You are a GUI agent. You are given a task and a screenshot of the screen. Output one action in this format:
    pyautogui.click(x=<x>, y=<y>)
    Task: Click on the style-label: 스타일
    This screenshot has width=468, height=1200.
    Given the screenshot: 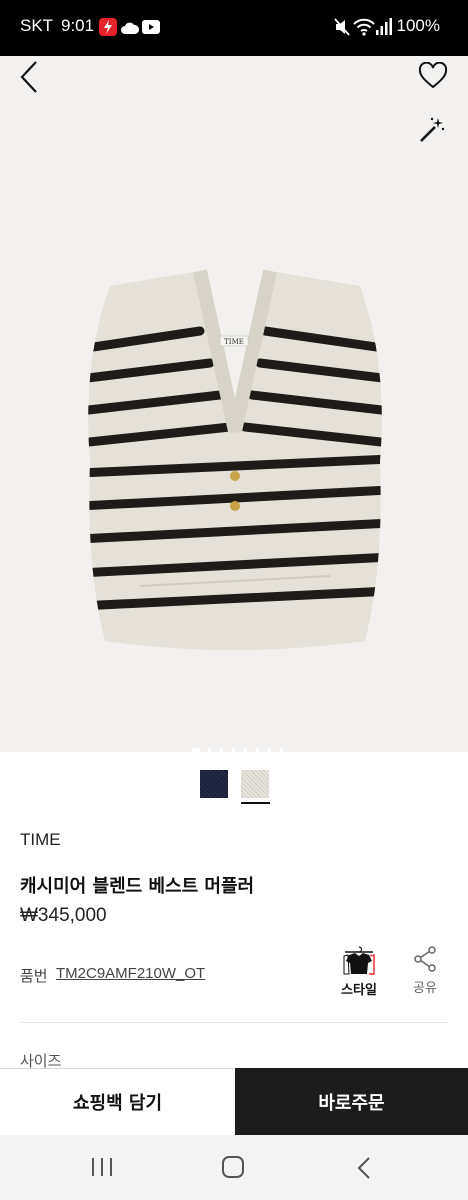 What is the action you would take?
    pyautogui.click(x=359, y=990)
    